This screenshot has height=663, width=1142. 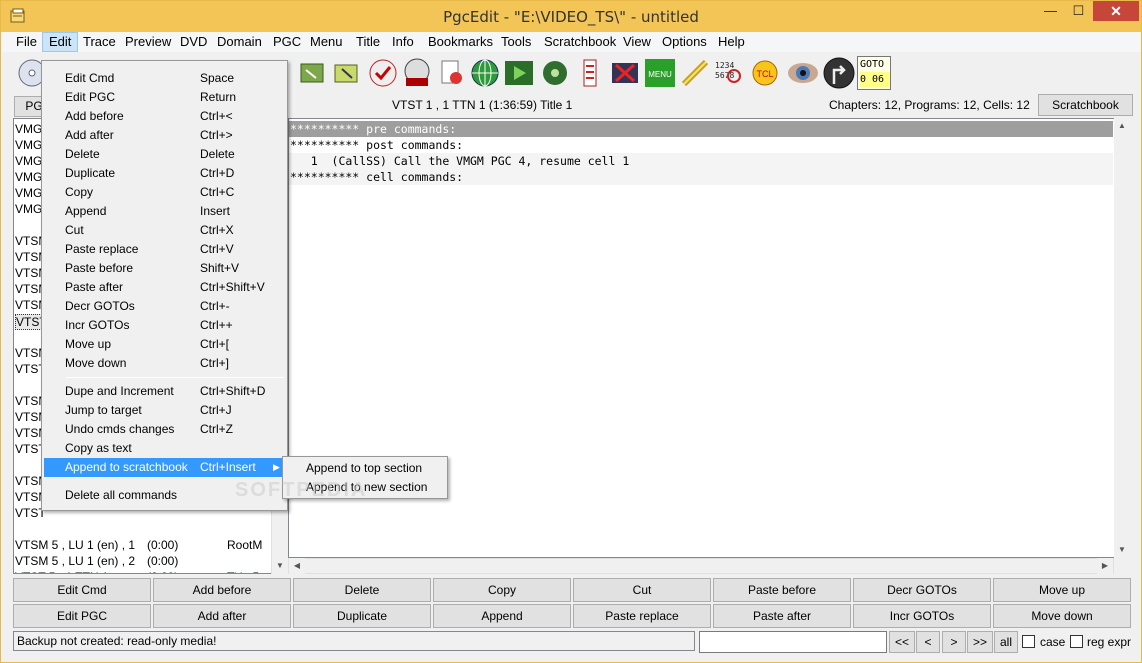 I want to click on case-checkbox, so click(x=1028, y=641).